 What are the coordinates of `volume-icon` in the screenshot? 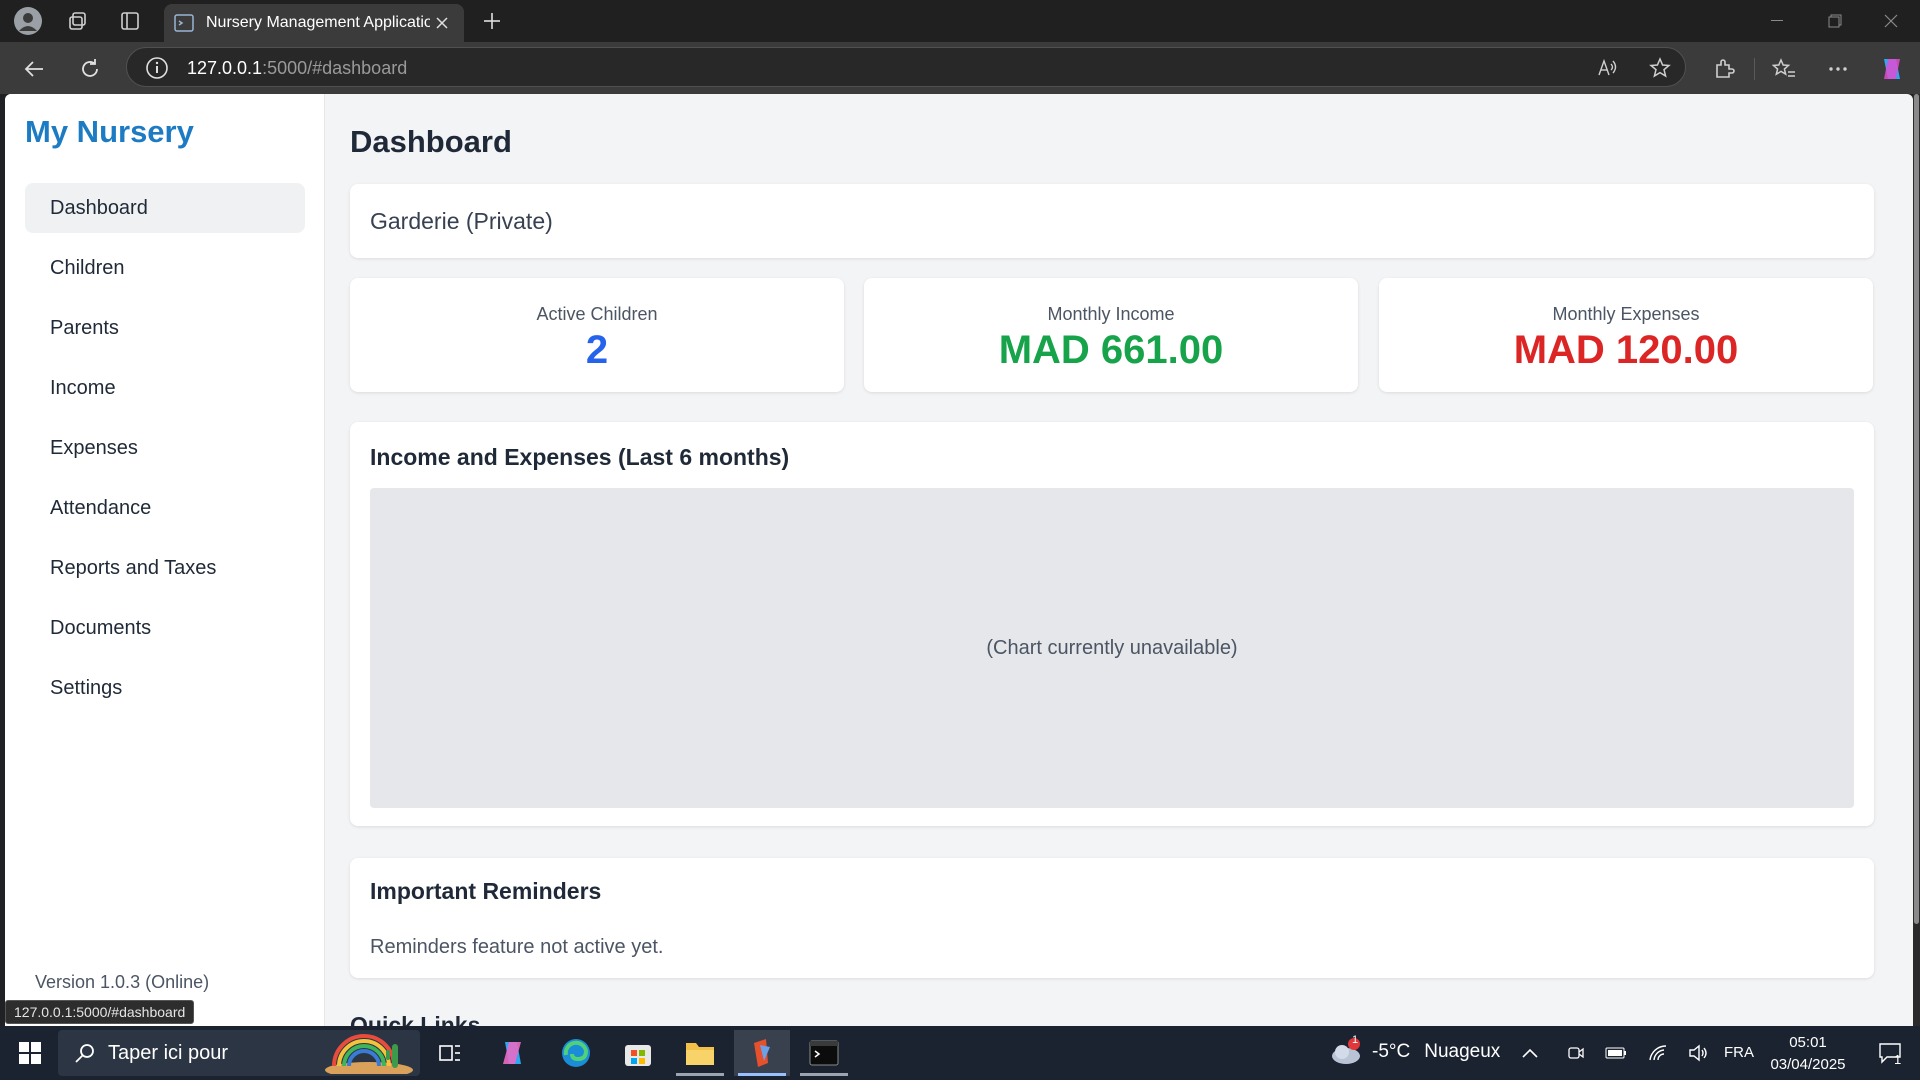 It's located at (1698, 1053).